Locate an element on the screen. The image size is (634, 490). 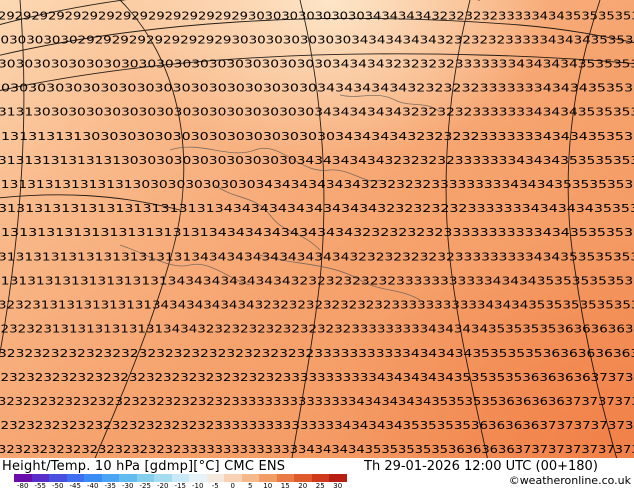
colorbar-label-16: 20 is located at coordinates (303, 486).